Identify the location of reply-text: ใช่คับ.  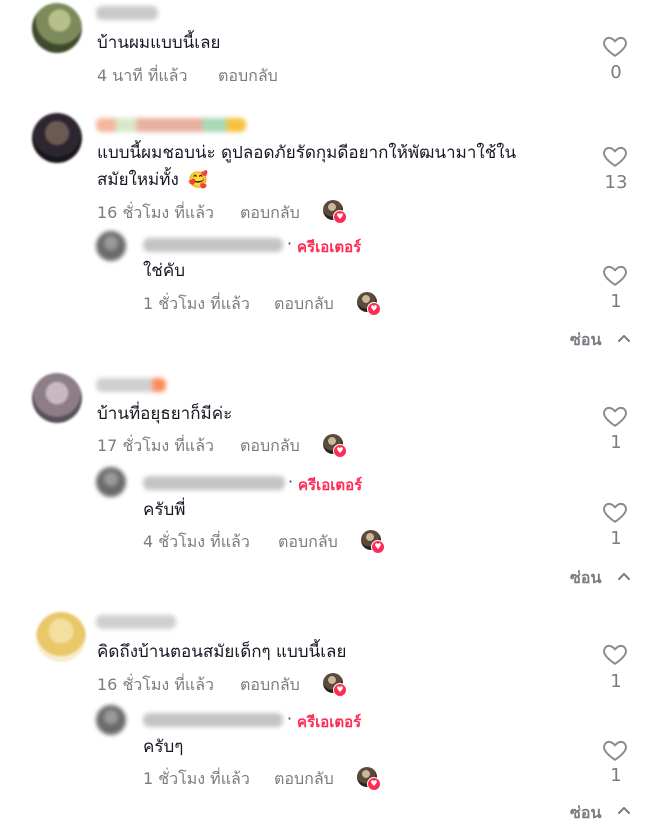
(164, 271).